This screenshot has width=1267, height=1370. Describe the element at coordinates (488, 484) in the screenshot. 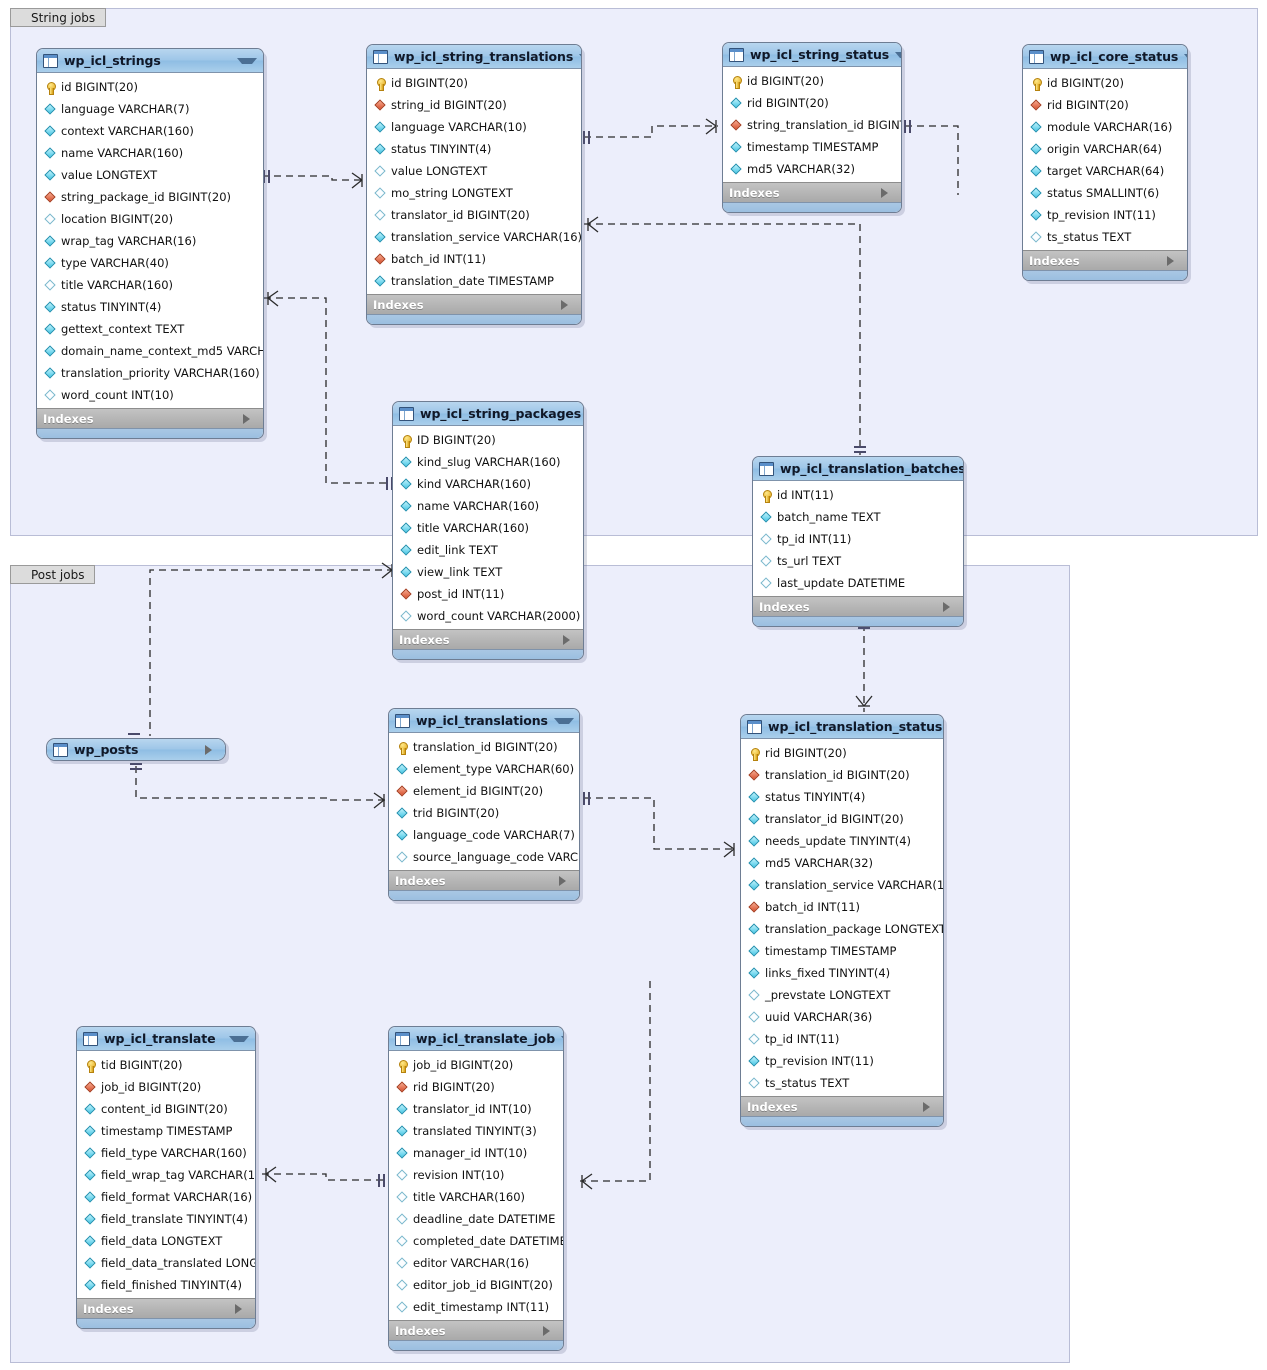

I see `table-column: kind VARCHAR(160)` at that location.